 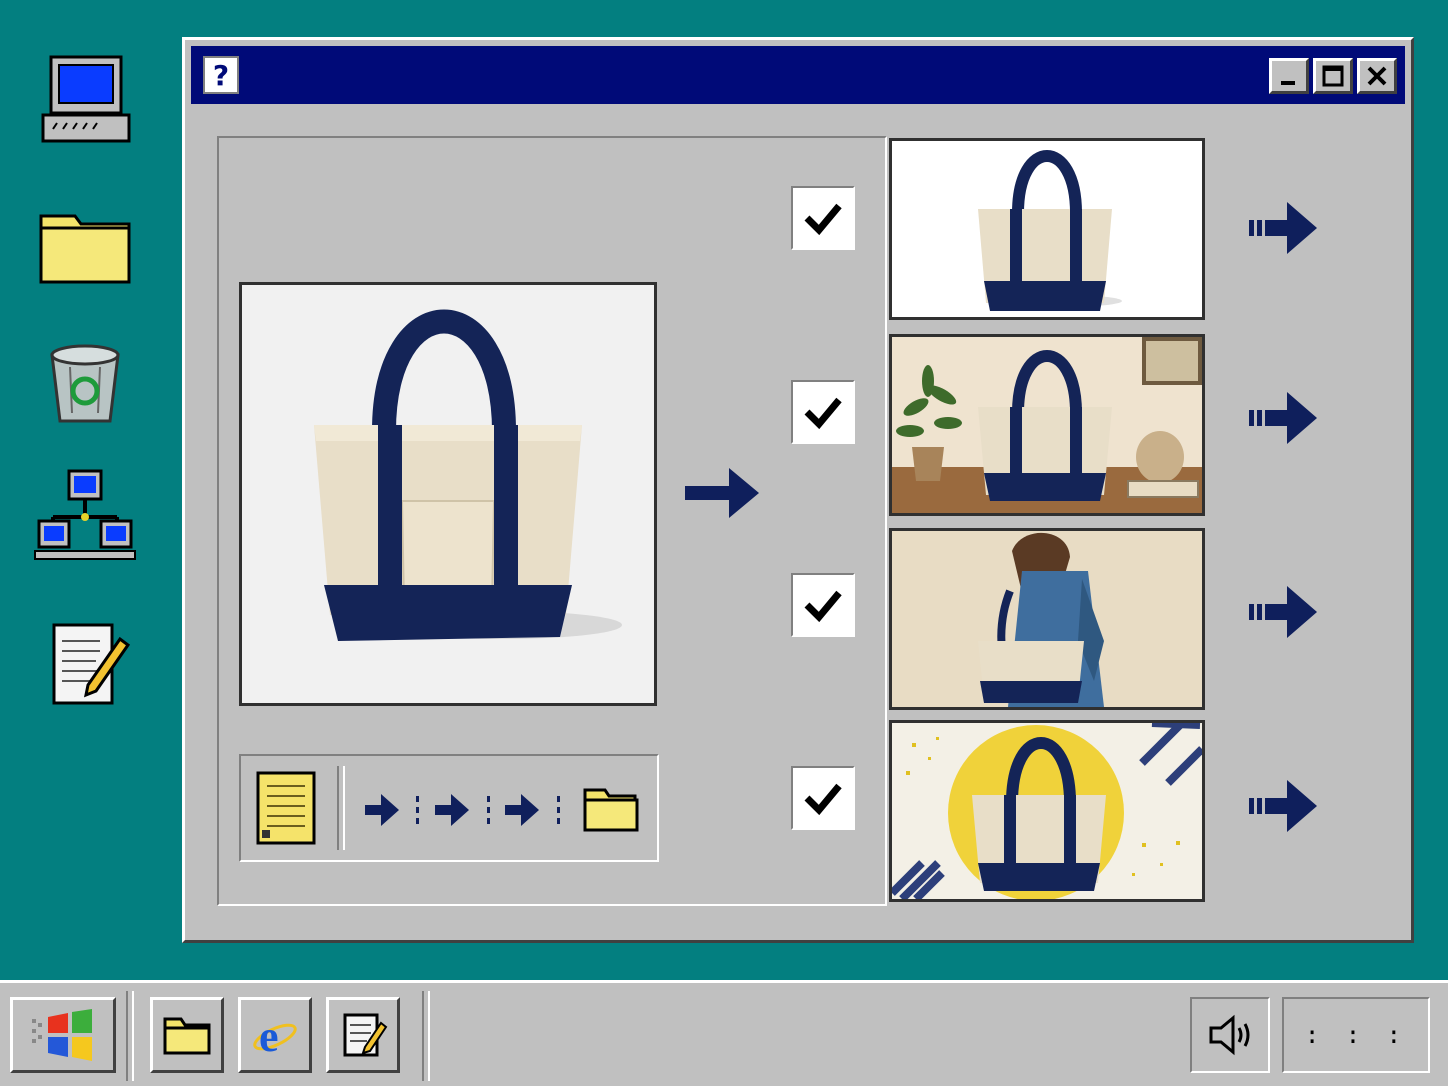 I want to click on document-icon, so click(x=286, y=808).